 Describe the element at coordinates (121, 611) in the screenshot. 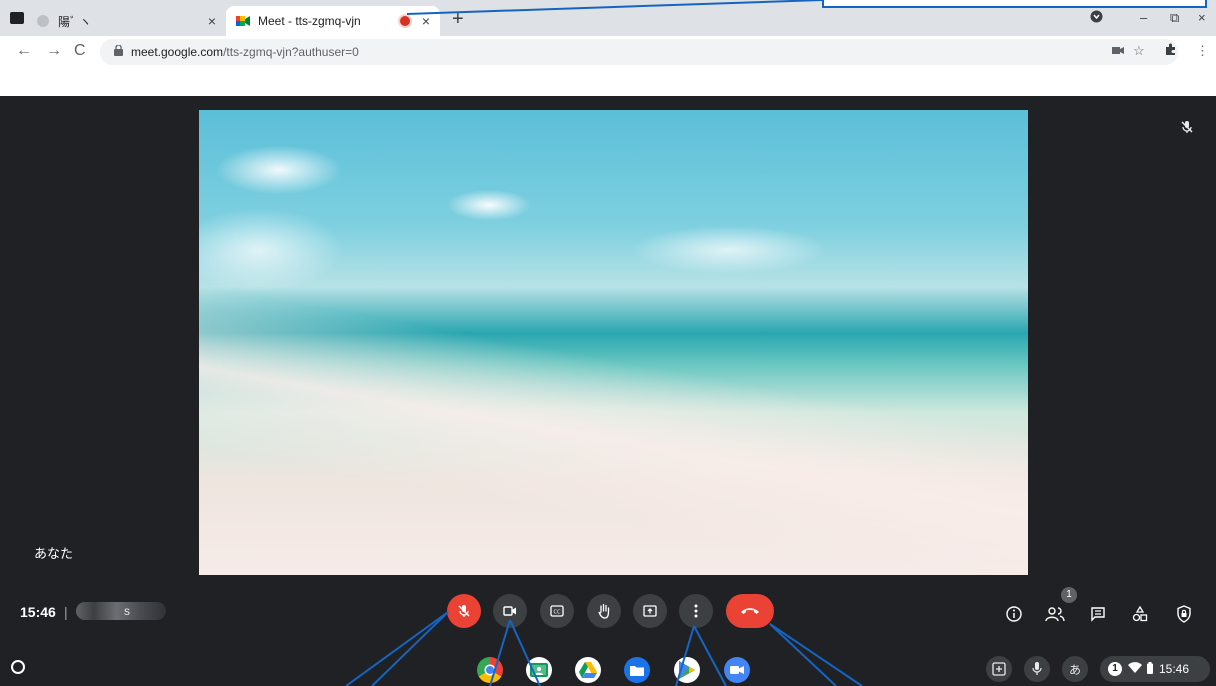

I see `meeting-code: s` at that location.